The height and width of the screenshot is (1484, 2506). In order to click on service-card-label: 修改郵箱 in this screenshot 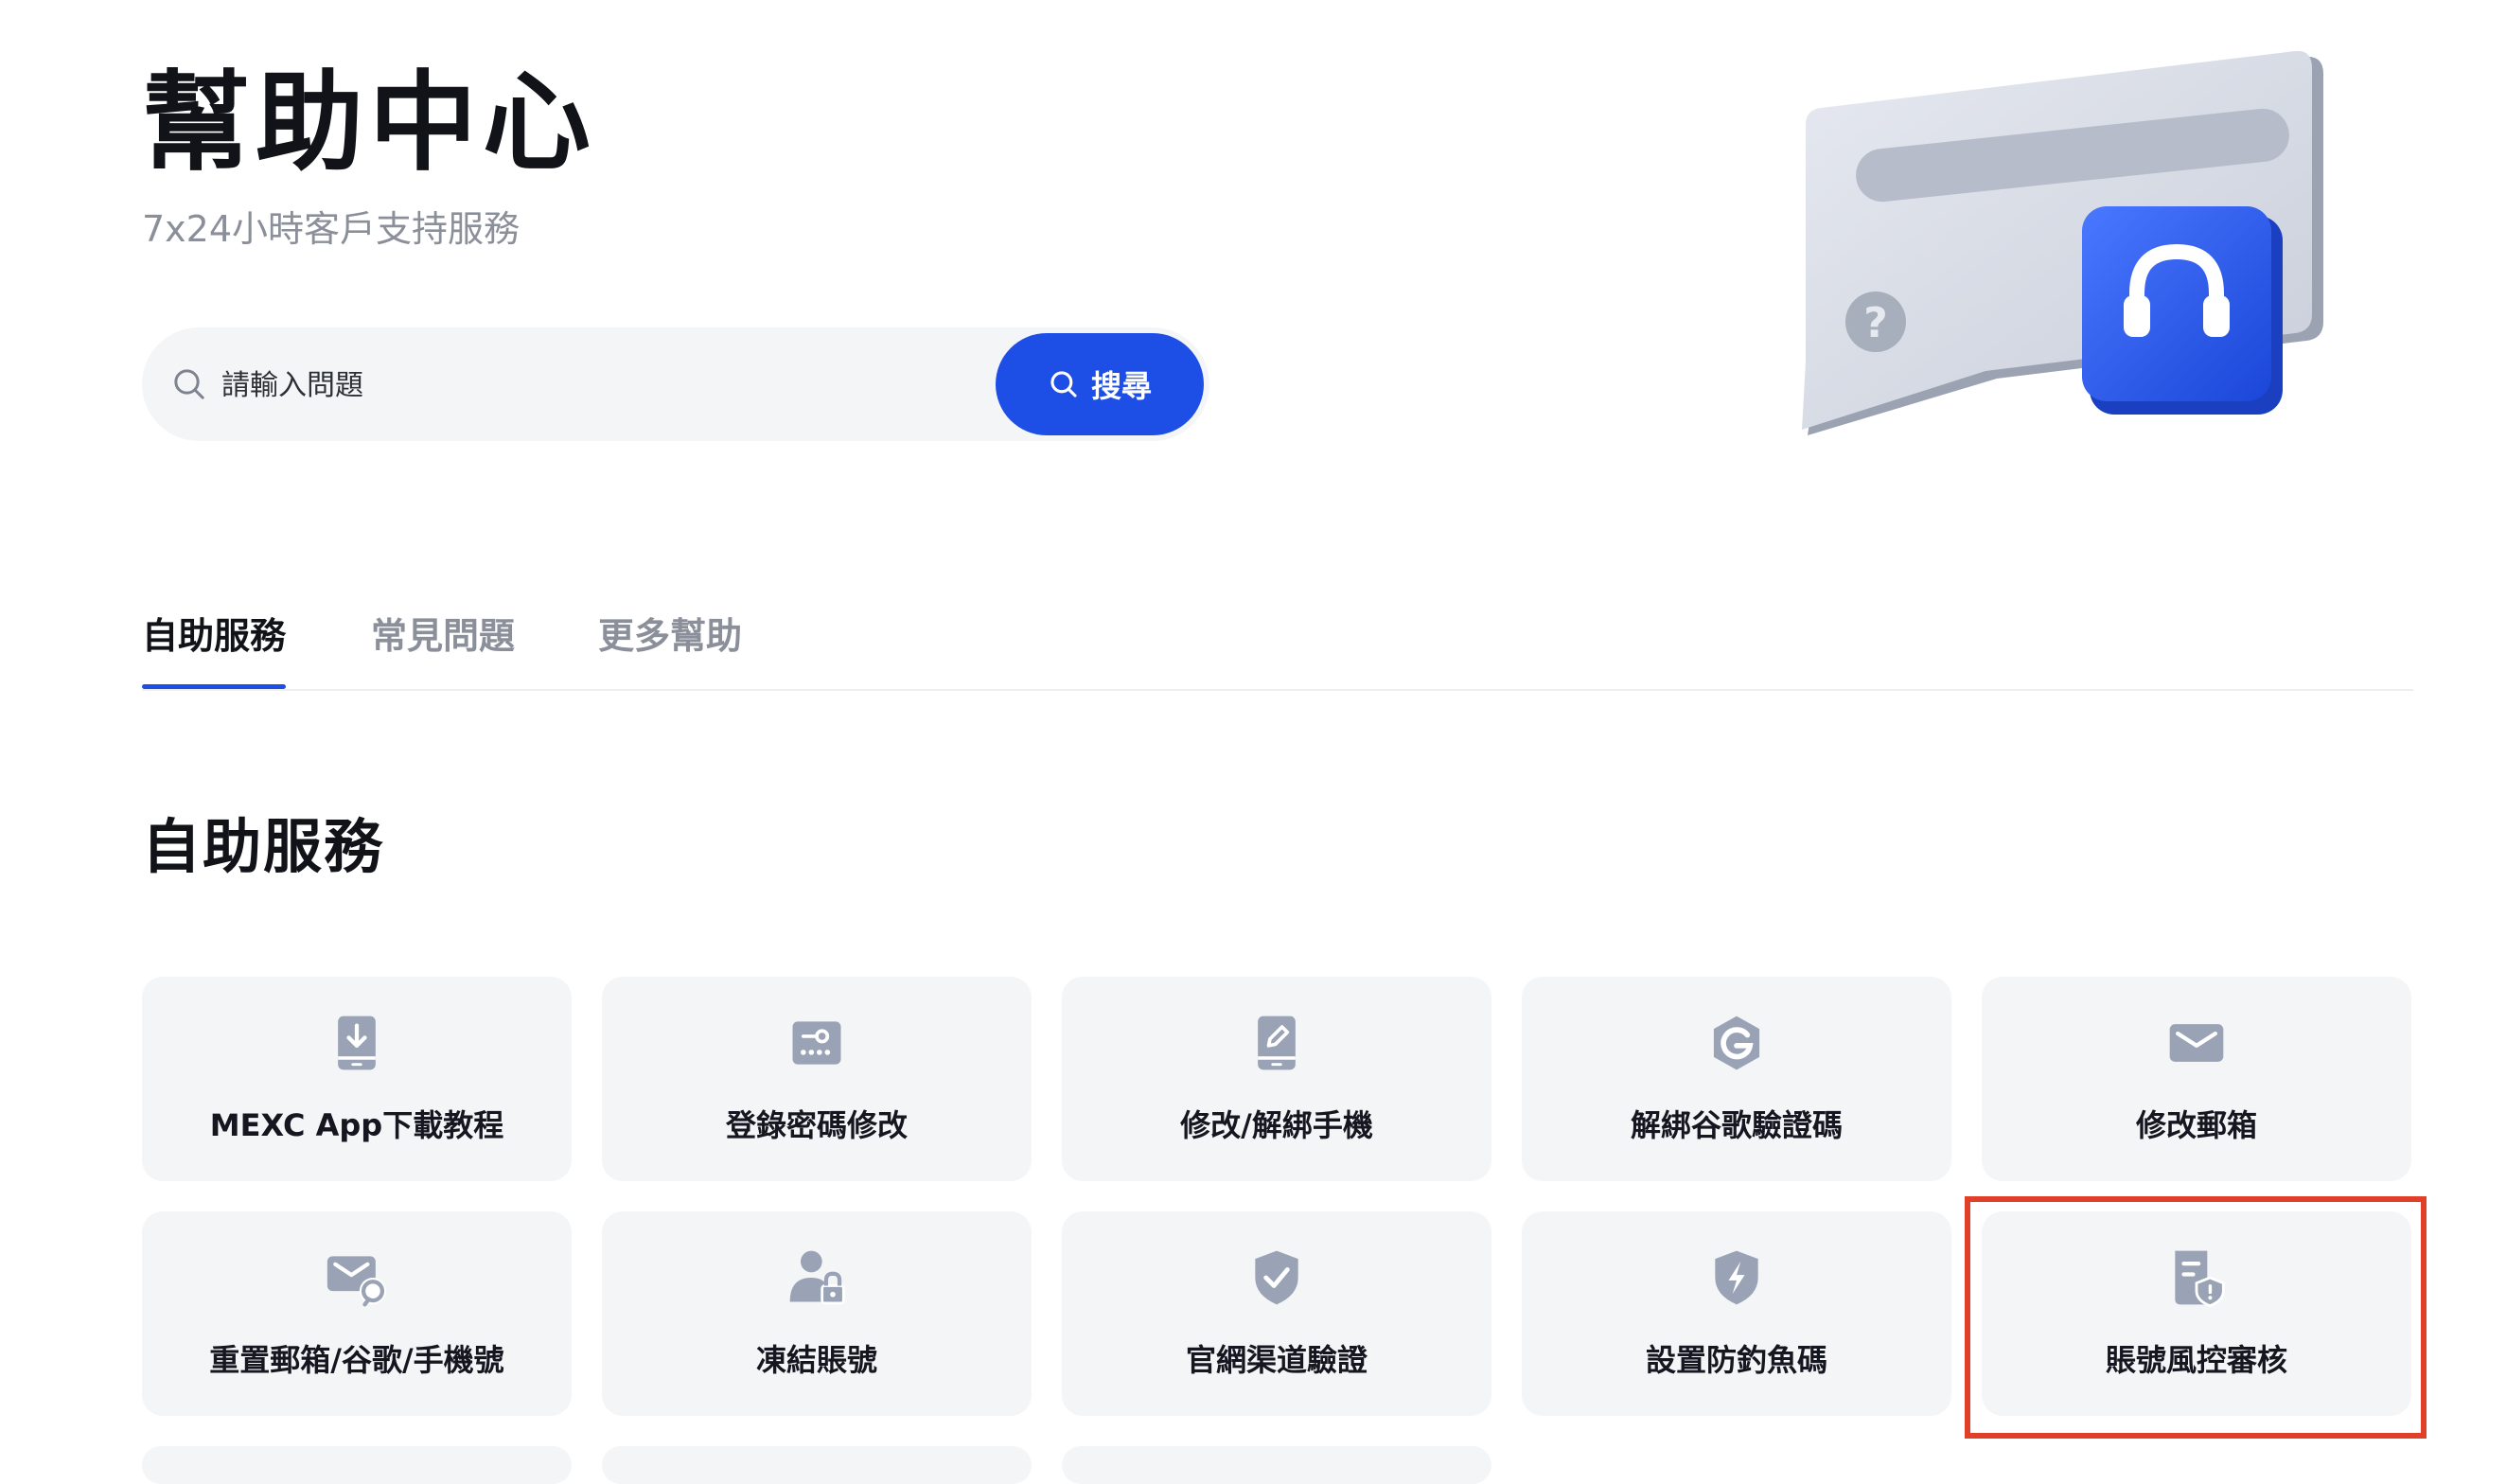, I will do `click(2196, 1125)`.